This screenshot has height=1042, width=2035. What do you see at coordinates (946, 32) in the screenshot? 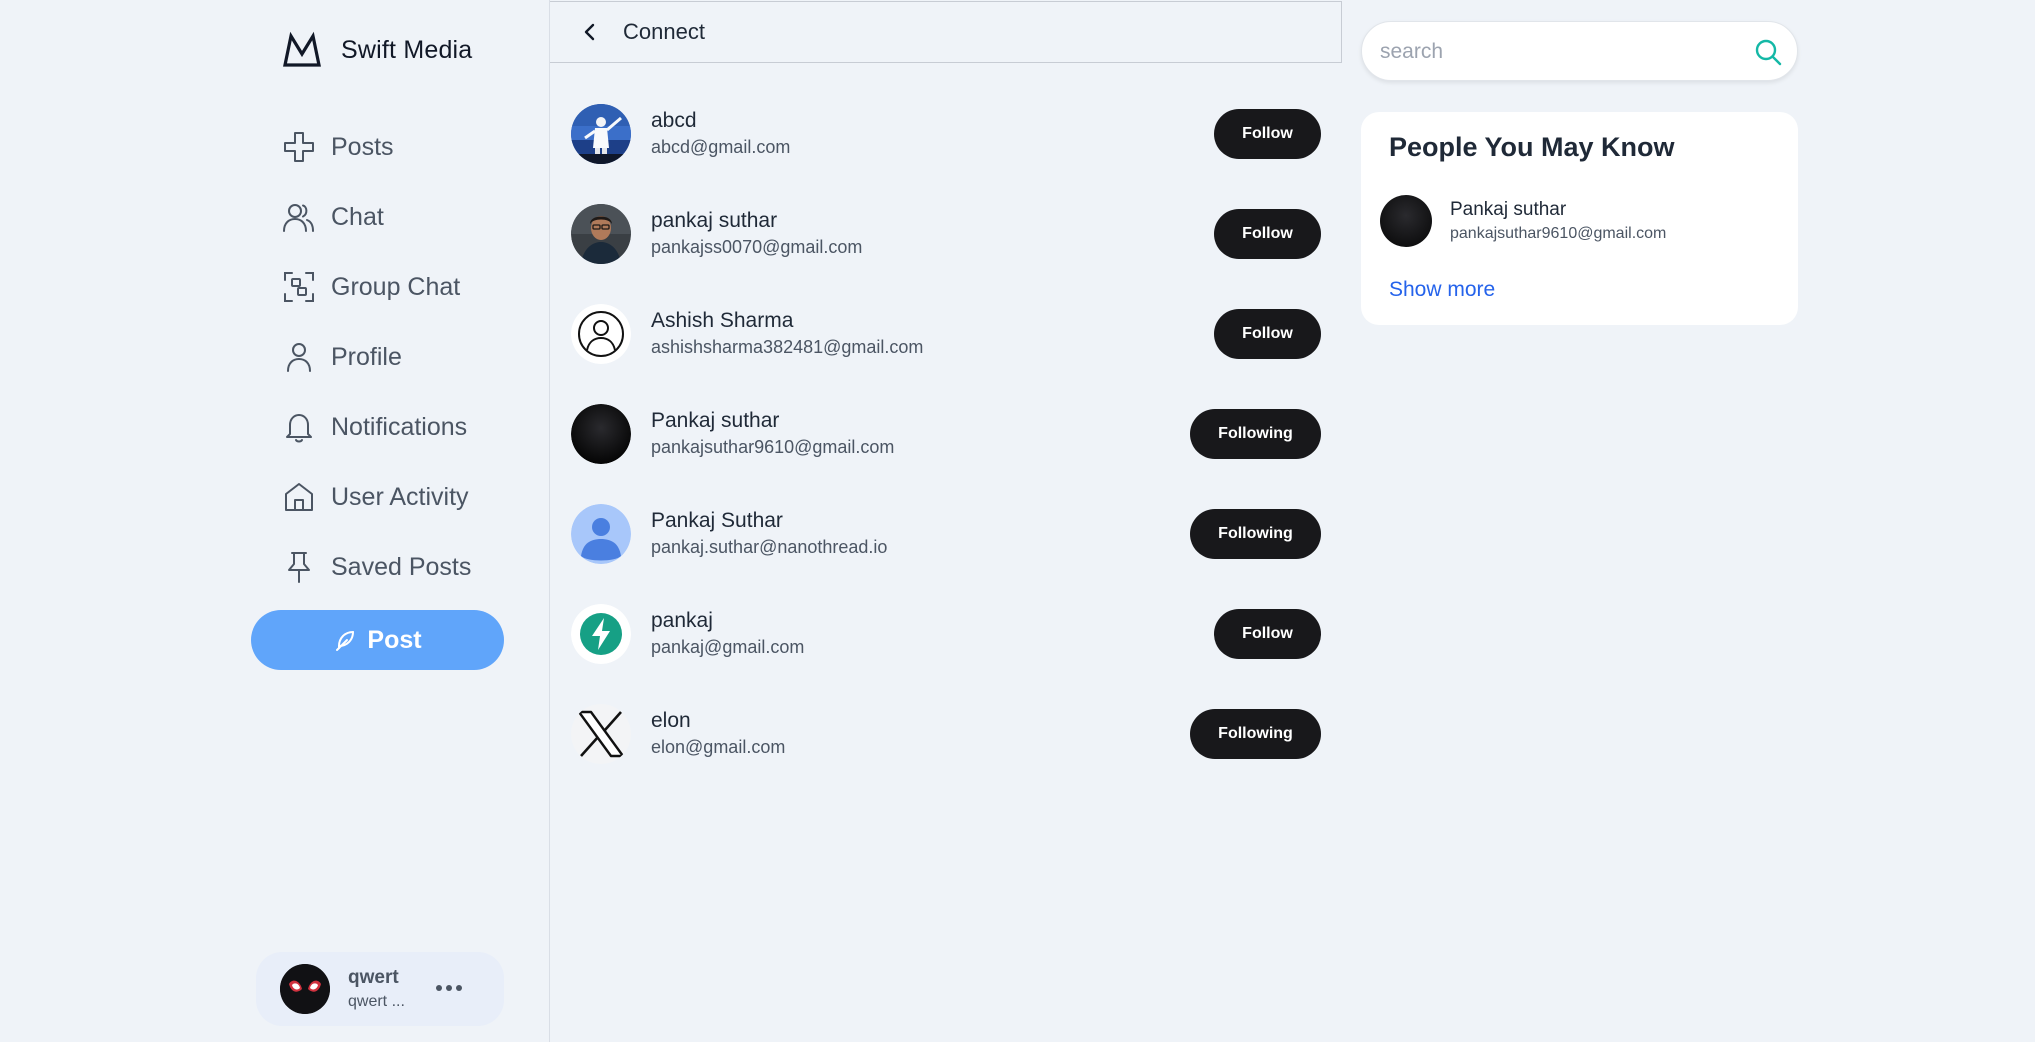
I see `top-bar: Connect` at bounding box center [946, 32].